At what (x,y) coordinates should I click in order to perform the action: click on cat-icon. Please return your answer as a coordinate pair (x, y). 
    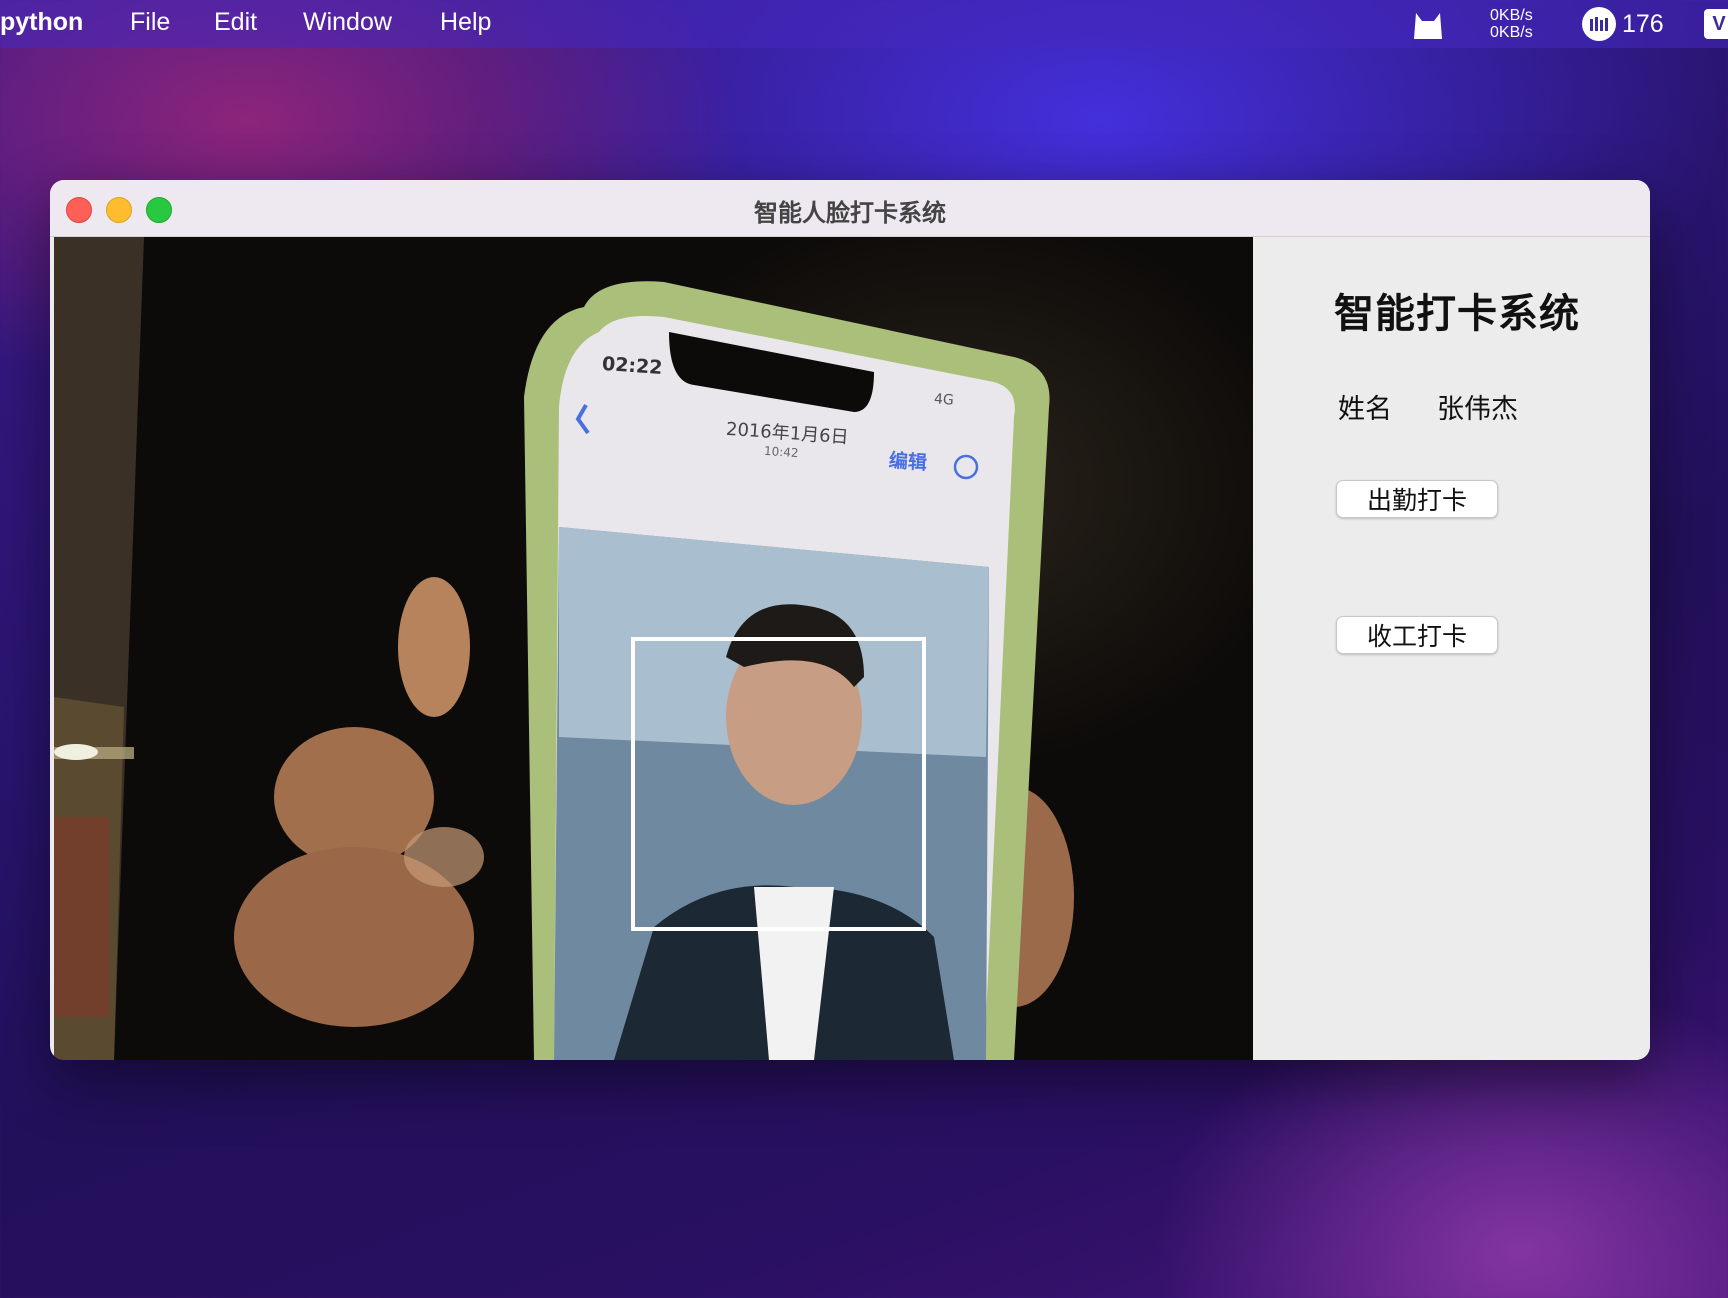
    Looking at the image, I should click on (1428, 24).